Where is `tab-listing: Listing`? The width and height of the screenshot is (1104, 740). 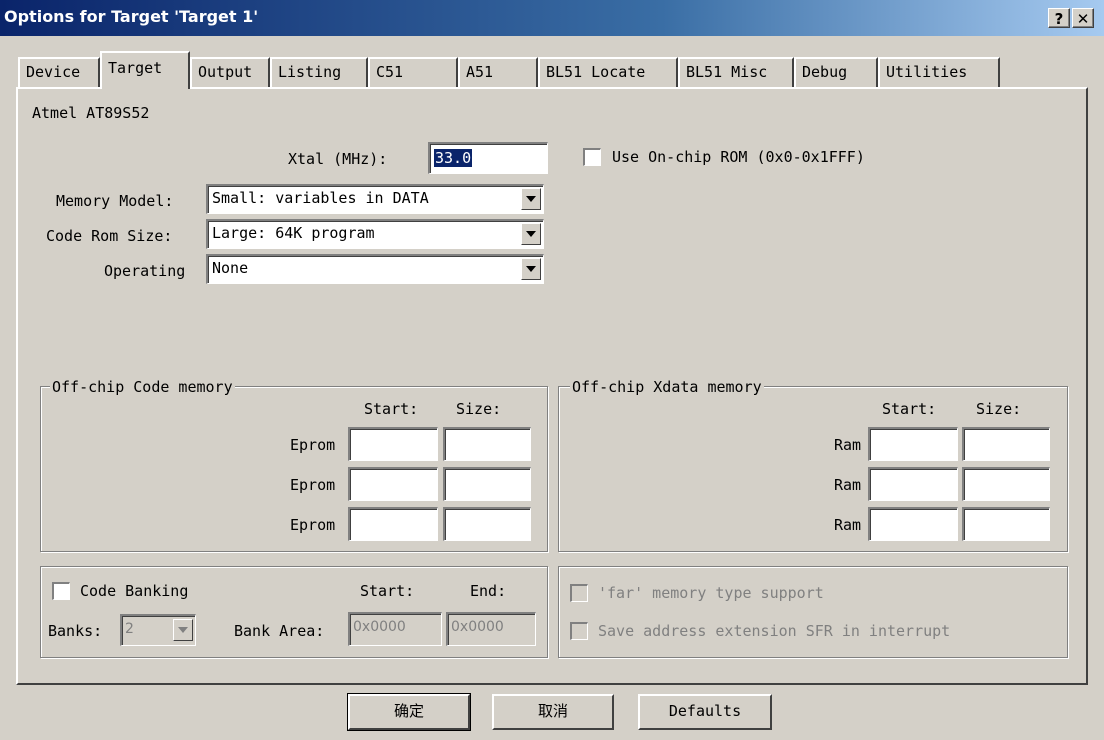
tab-listing: Listing is located at coordinates (319, 72).